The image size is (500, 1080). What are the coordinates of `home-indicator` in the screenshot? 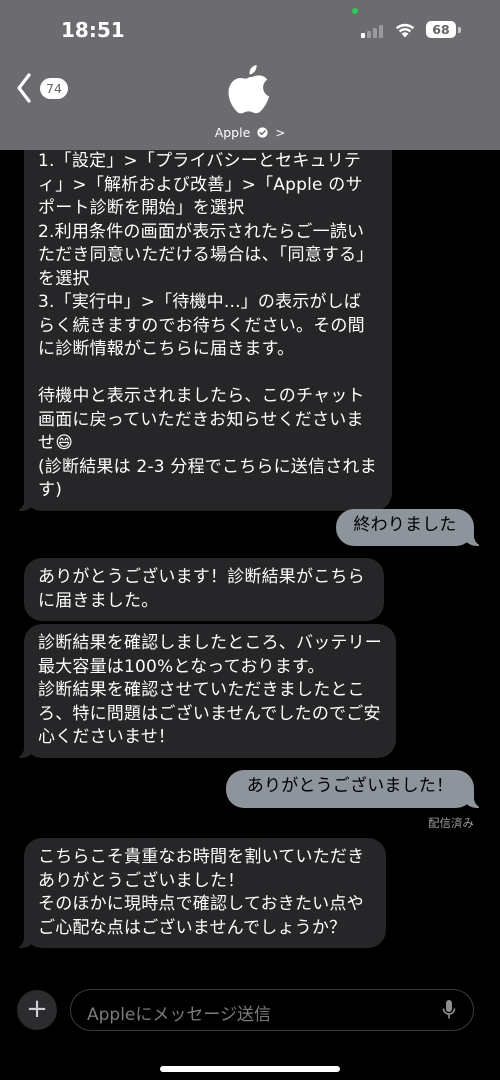 It's located at (250, 1069).